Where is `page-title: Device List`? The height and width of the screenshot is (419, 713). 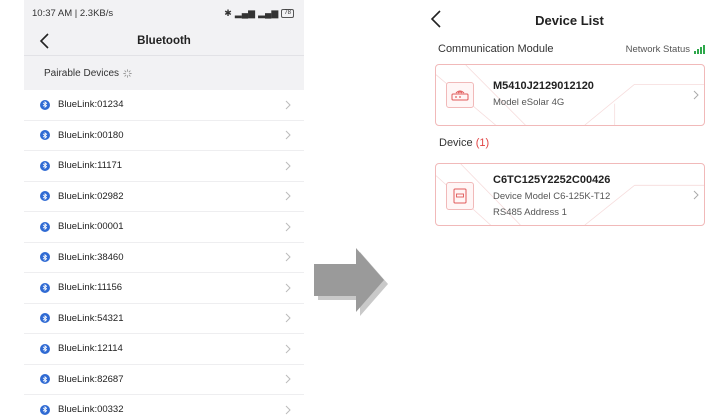 page-title: Device List is located at coordinates (569, 20).